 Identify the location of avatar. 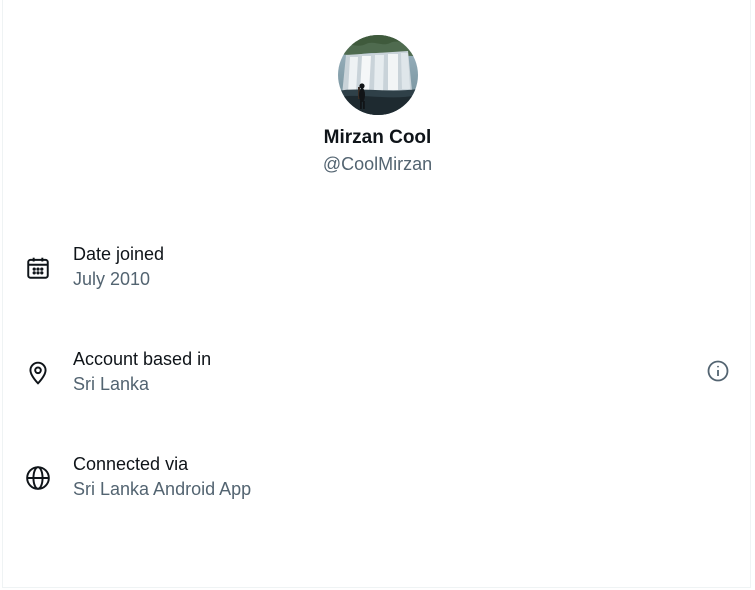
(377, 75).